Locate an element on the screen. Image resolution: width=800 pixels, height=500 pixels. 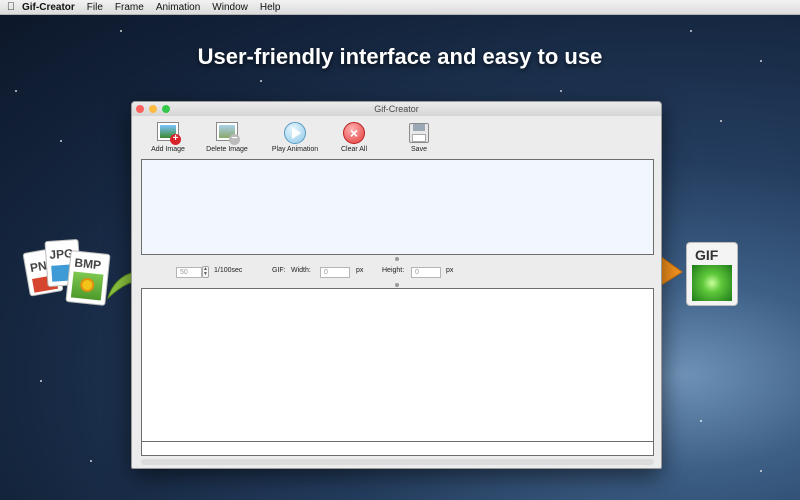
height-label: Height: is located at coordinates (393, 270).